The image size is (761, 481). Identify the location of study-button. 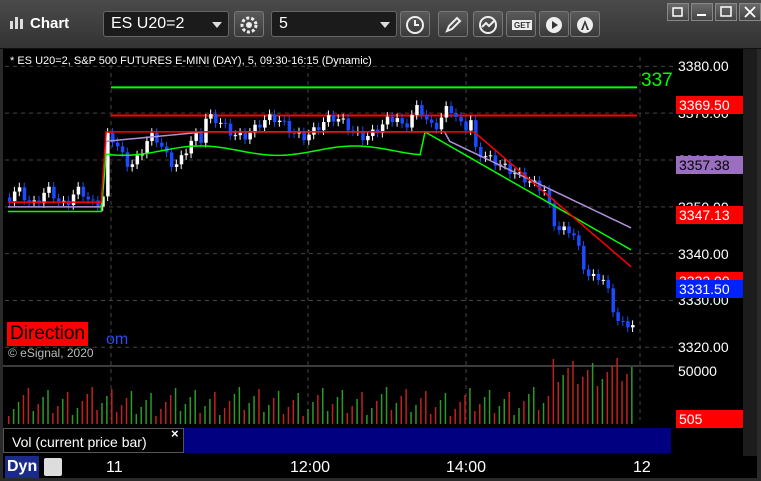
(488, 24).